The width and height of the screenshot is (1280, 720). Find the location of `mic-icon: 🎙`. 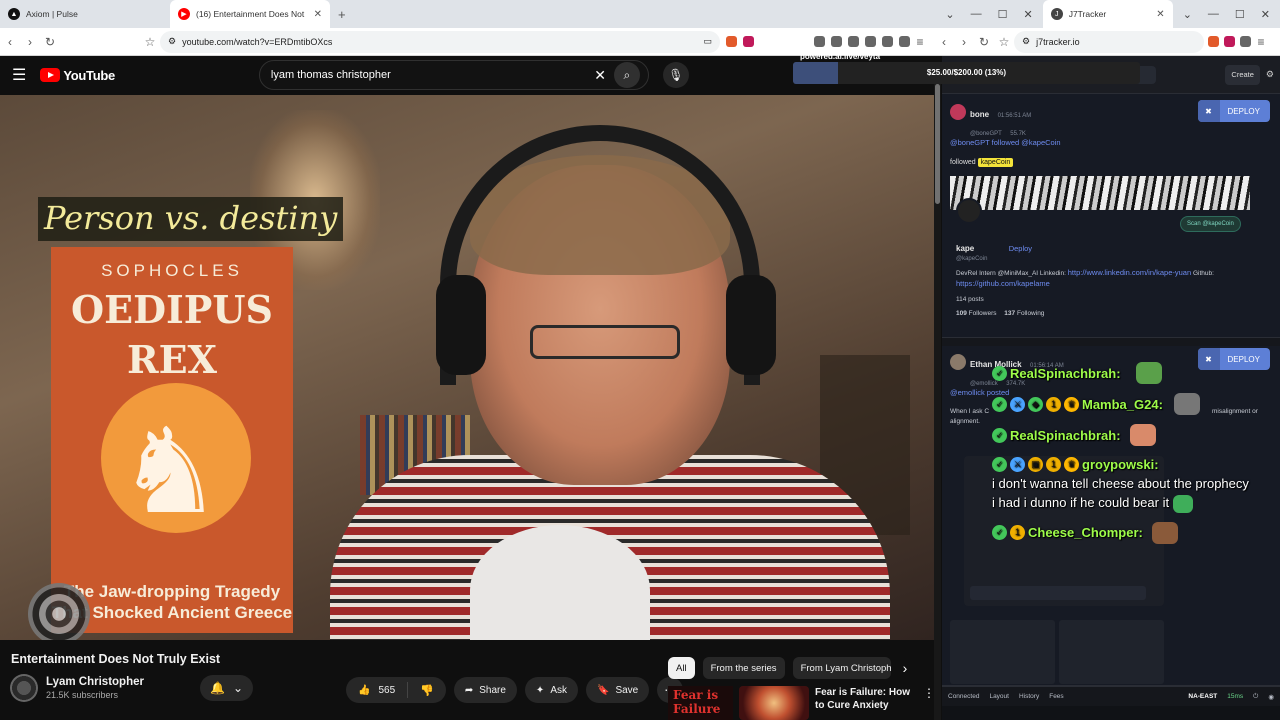

mic-icon: 🎙 is located at coordinates (675, 75).